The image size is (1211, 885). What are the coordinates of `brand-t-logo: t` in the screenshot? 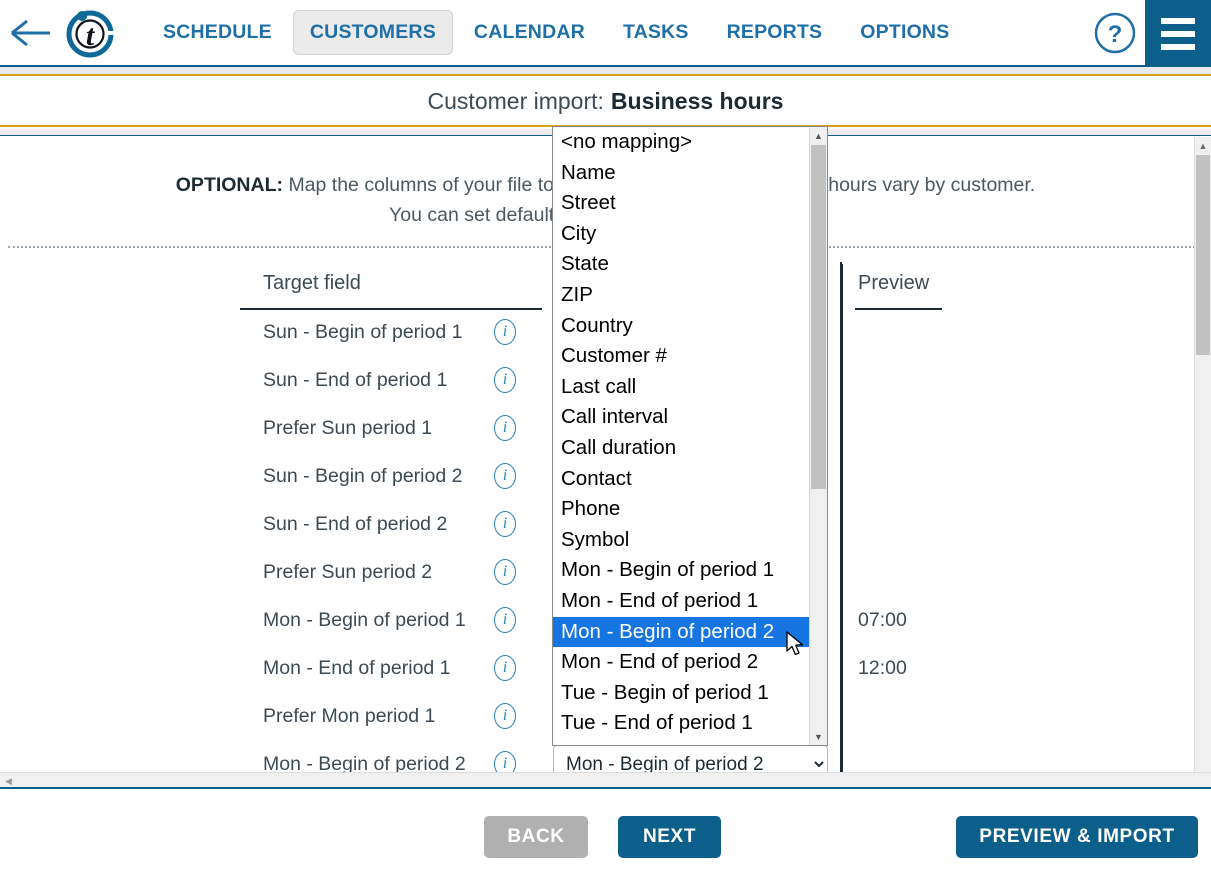 It's located at (90, 33).